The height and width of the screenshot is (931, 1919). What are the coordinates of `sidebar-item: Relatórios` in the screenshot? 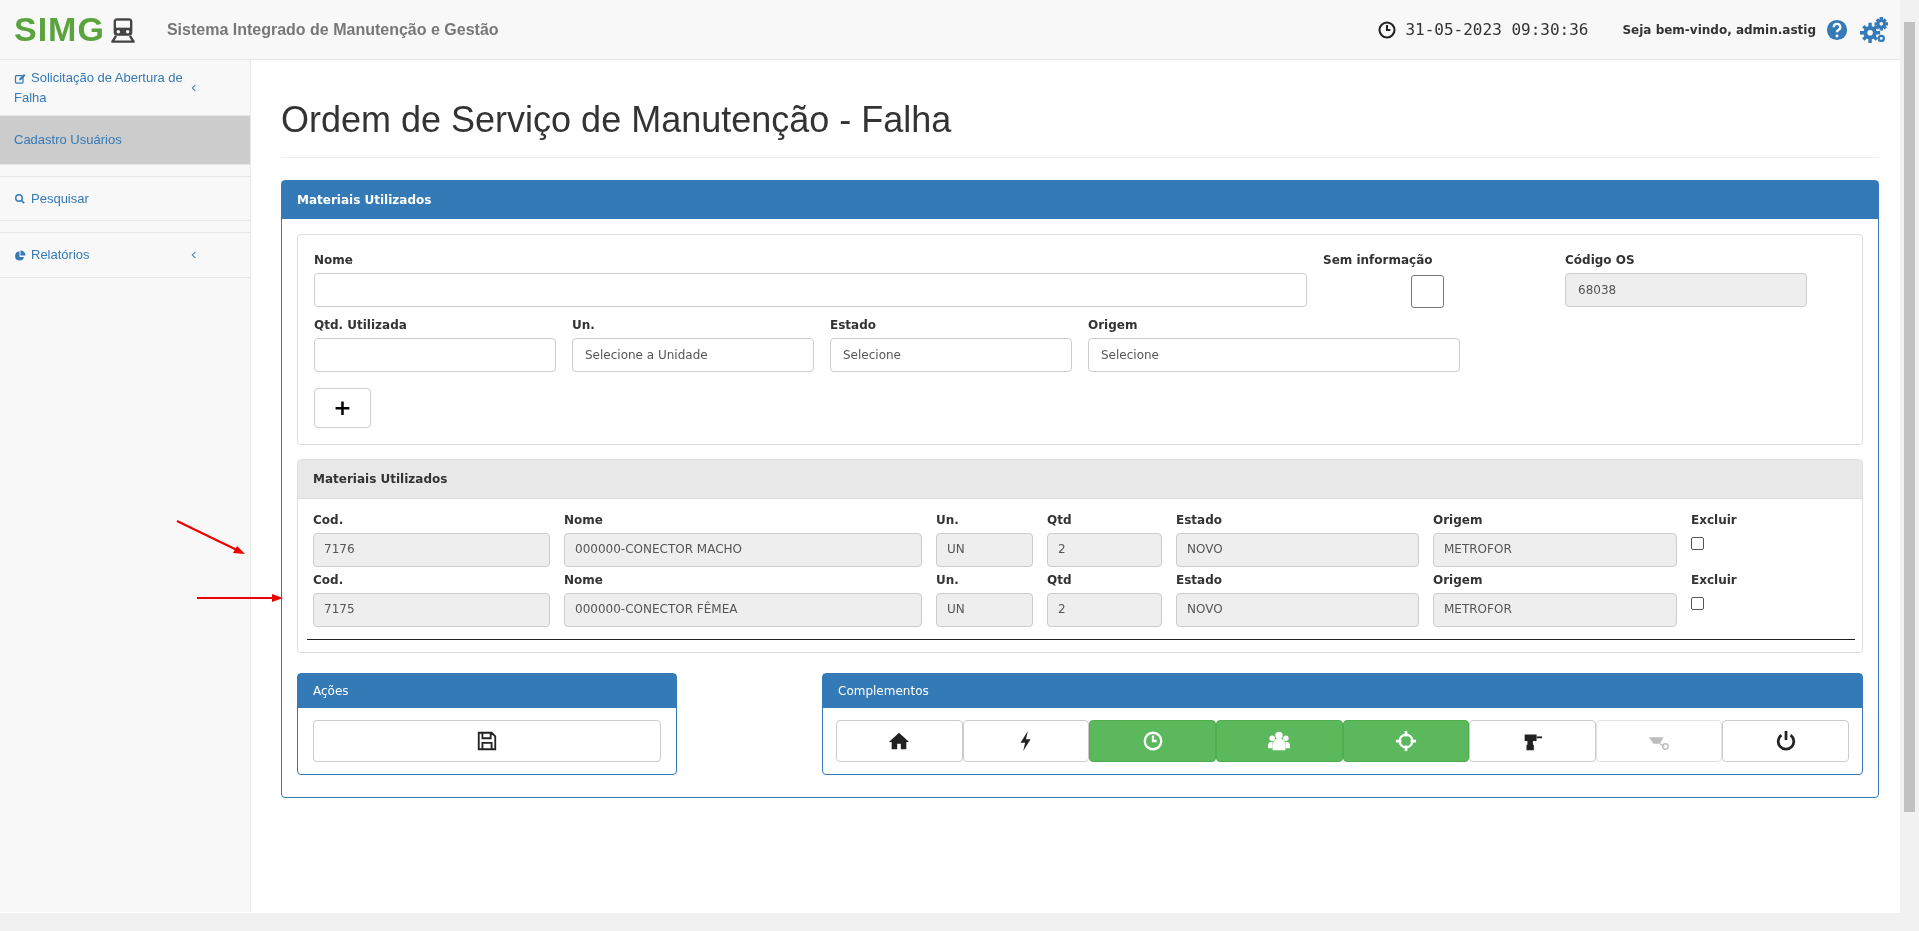 It's located at (125, 255).